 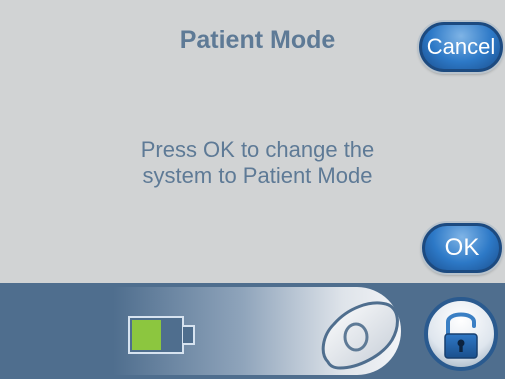 What do you see at coordinates (146, 335) in the screenshot?
I see `battery-level-fill` at bounding box center [146, 335].